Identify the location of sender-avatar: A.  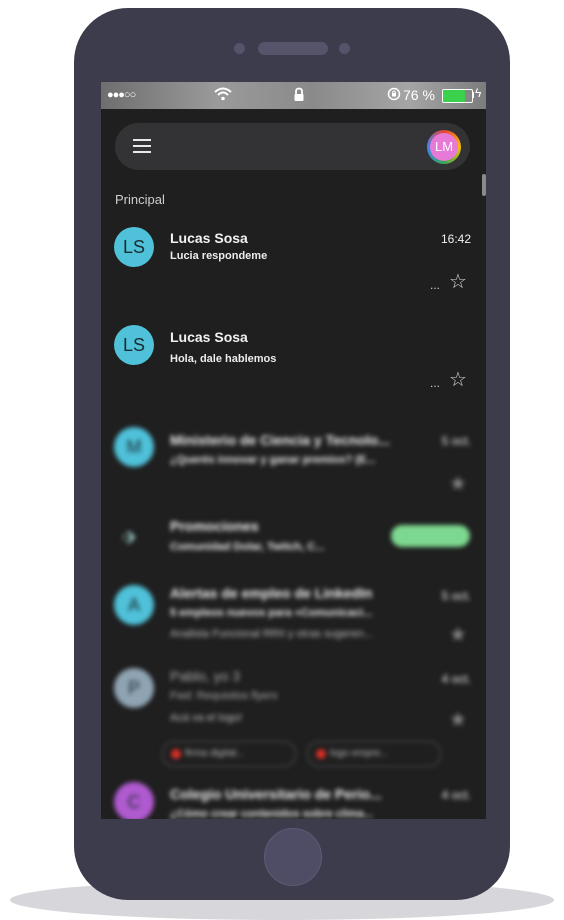
(134, 605).